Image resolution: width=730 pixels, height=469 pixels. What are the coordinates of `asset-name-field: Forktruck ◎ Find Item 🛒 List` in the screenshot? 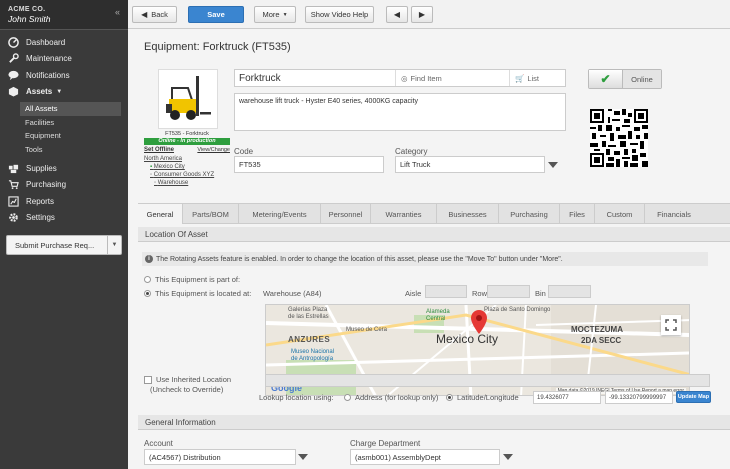 It's located at (400, 78).